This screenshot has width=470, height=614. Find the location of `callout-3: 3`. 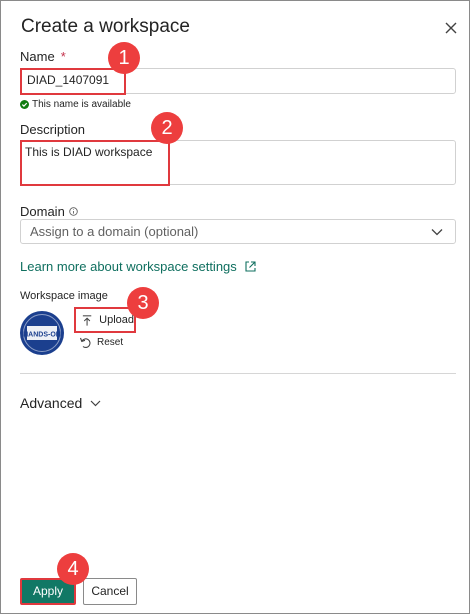

callout-3: 3 is located at coordinates (143, 303).